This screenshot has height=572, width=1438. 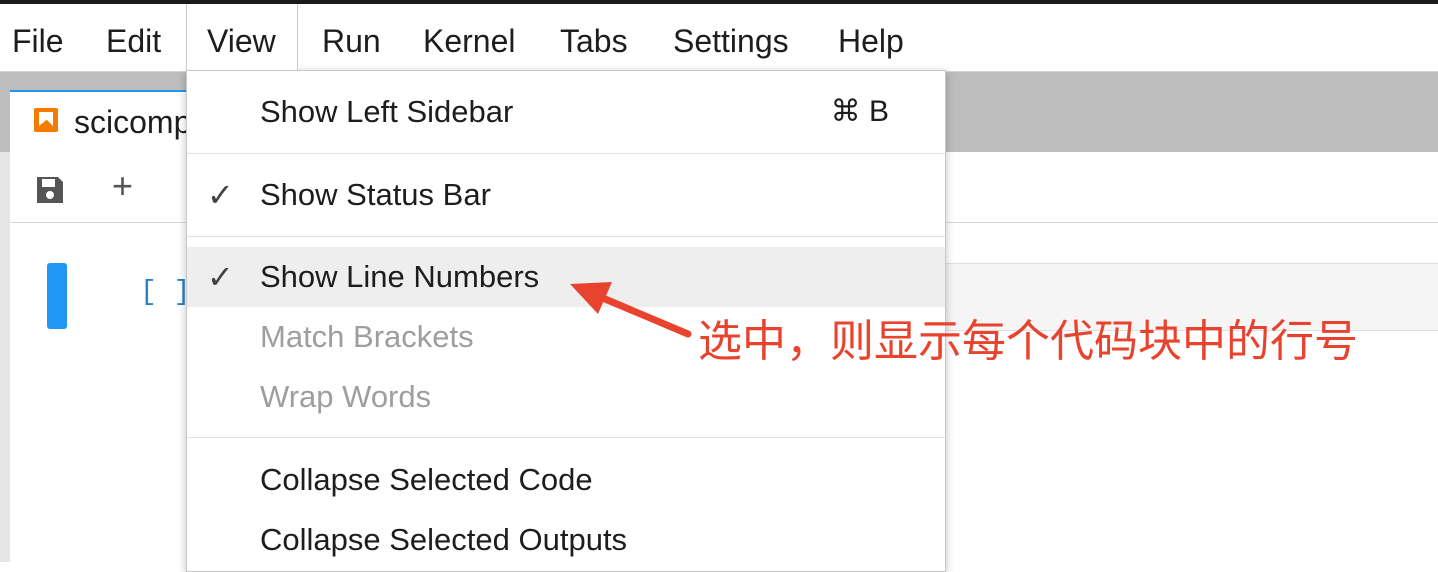 I want to click on menu-view: View, so click(x=242, y=37).